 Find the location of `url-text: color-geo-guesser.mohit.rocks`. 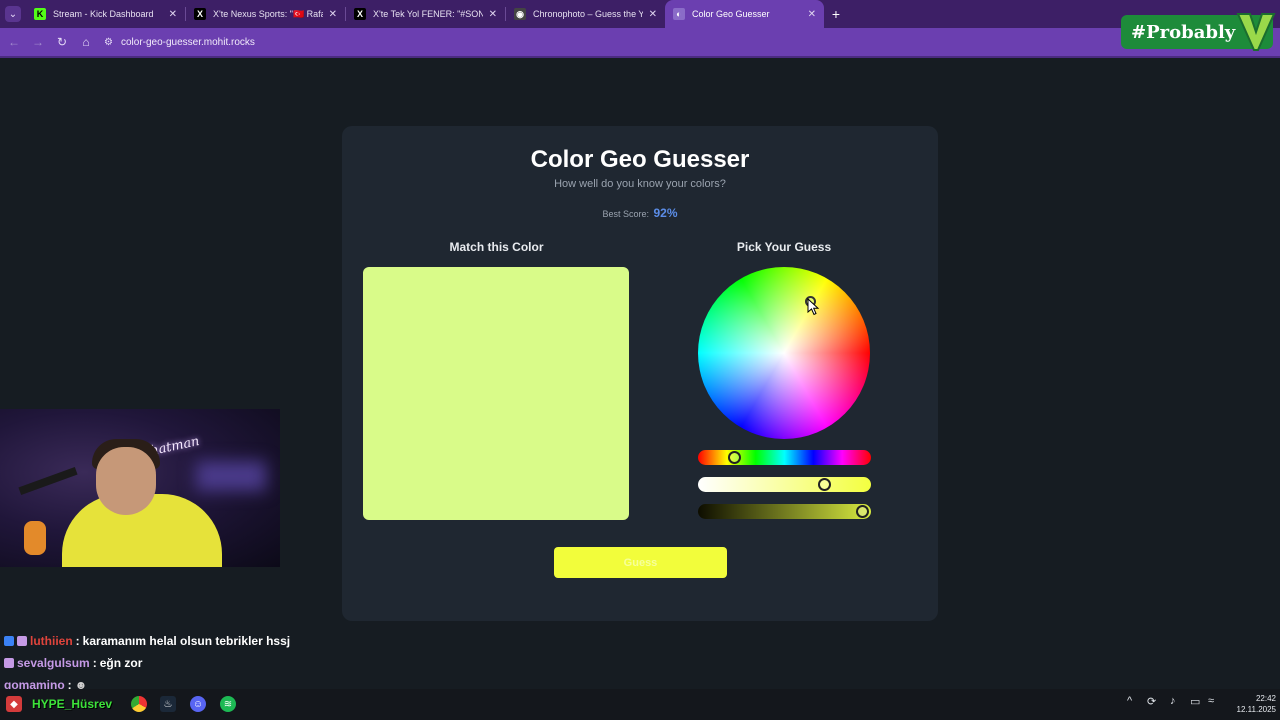

url-text: color-geo-guesser.mohit.rocks is located at coordinates (187, 42).